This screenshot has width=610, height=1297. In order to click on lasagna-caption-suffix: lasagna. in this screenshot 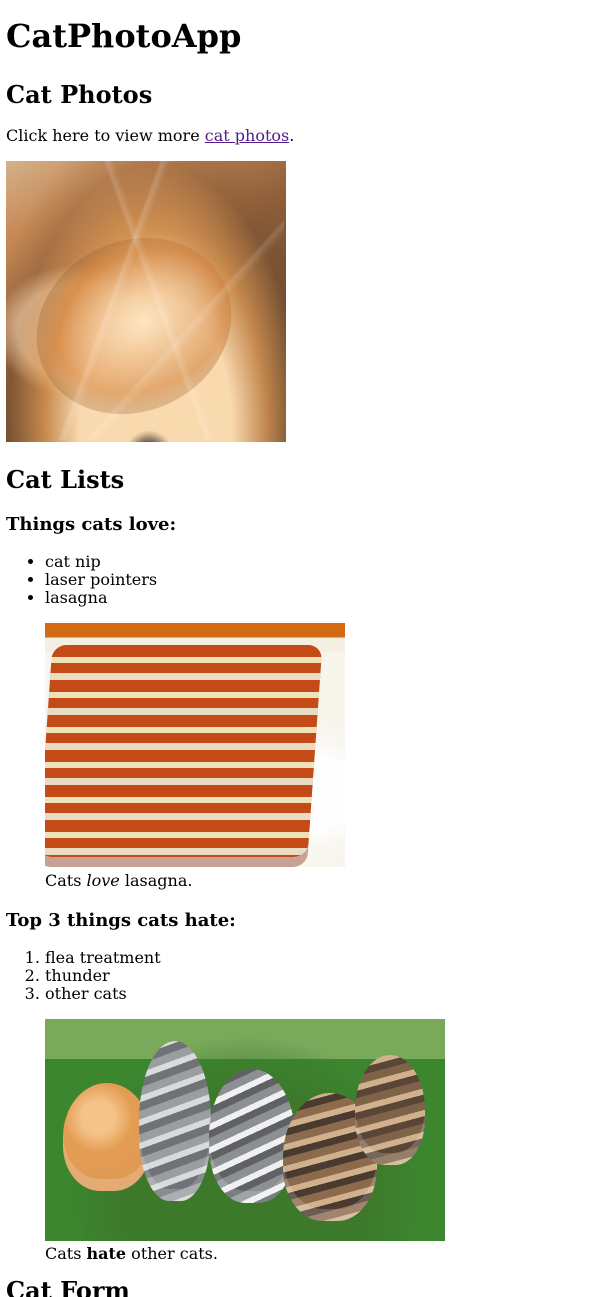, I will do `click(156, 880)`.